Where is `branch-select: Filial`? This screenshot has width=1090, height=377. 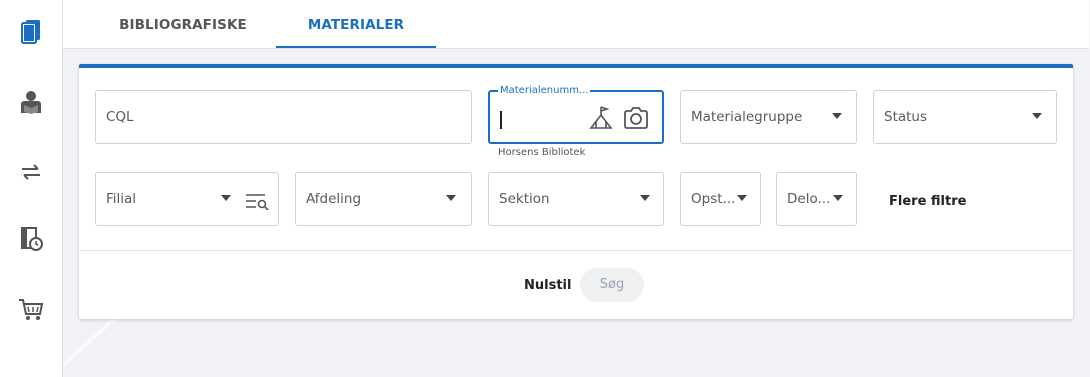
branch-select: Filial is located at coordinates (187, 199).